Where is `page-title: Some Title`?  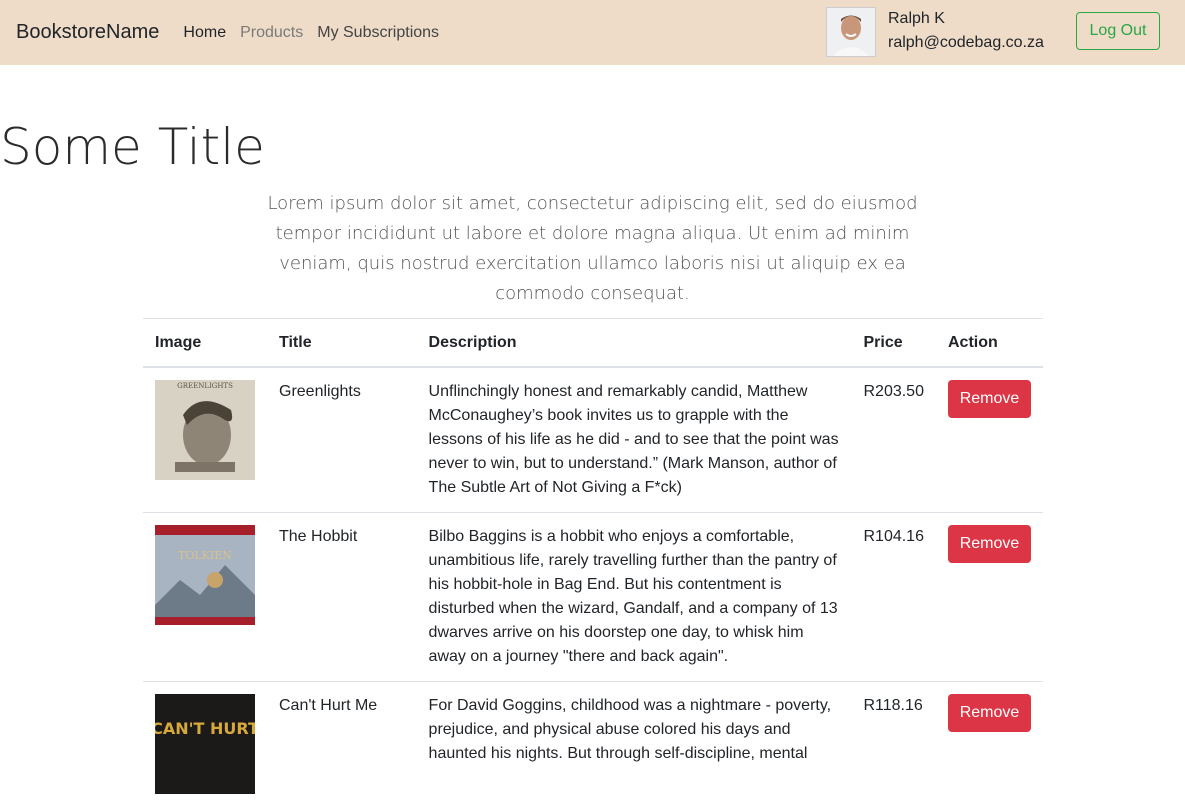
page-title: Some Title is located at coordinates (592, 147).